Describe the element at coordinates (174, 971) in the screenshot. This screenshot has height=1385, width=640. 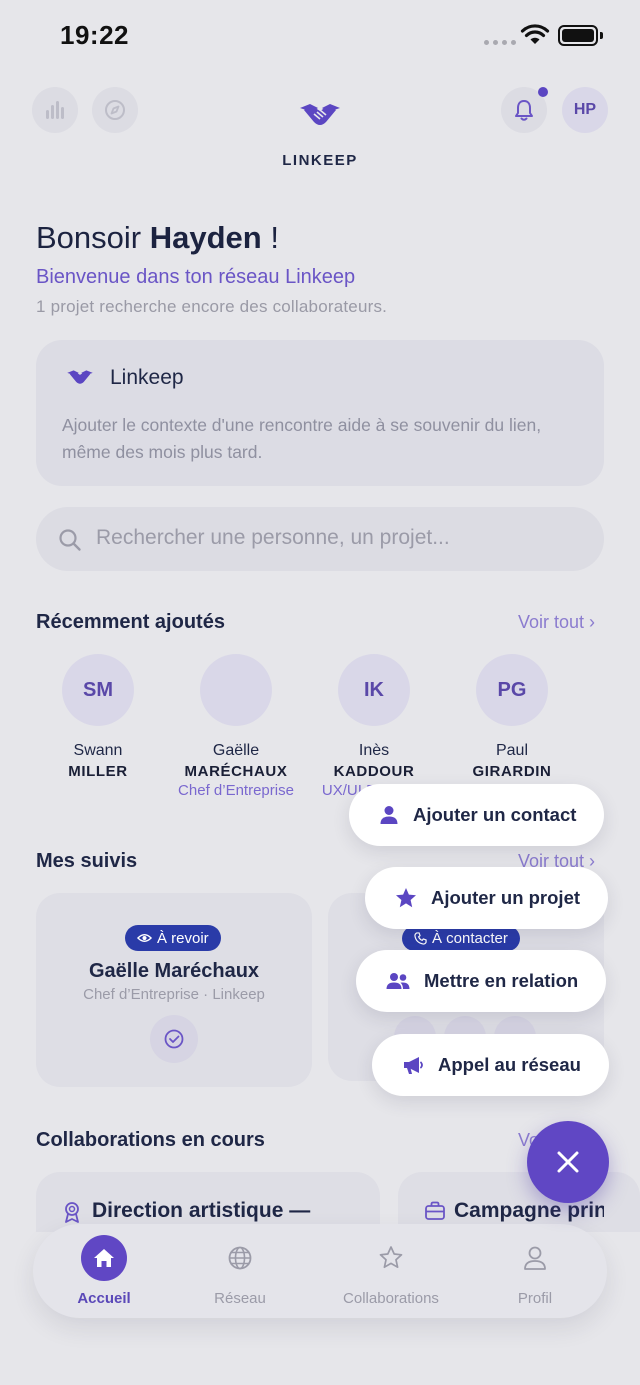
I see `follow-name: Gaëlle Maréchaux` at that location.